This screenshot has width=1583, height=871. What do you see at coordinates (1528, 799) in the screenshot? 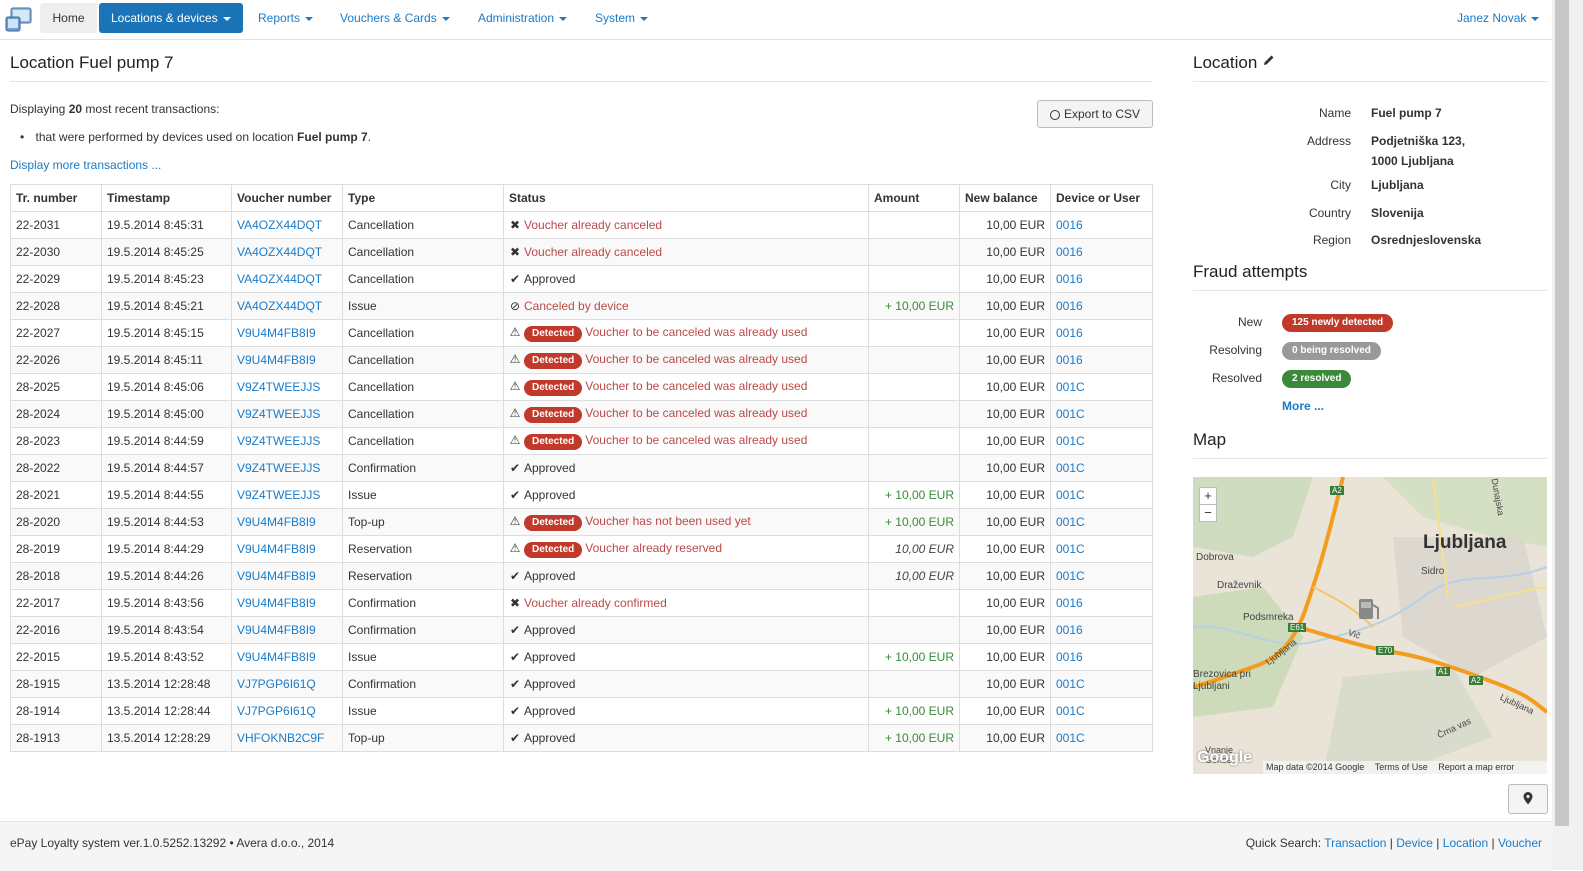
I see `map-marker-button` at bounding box center [1528, 799].